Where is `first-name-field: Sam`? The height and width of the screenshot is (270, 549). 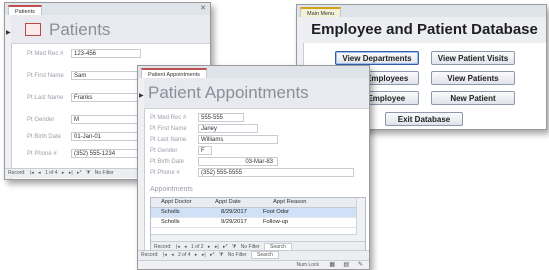
first-name-field: Sam is located at coordinates (106, 75).